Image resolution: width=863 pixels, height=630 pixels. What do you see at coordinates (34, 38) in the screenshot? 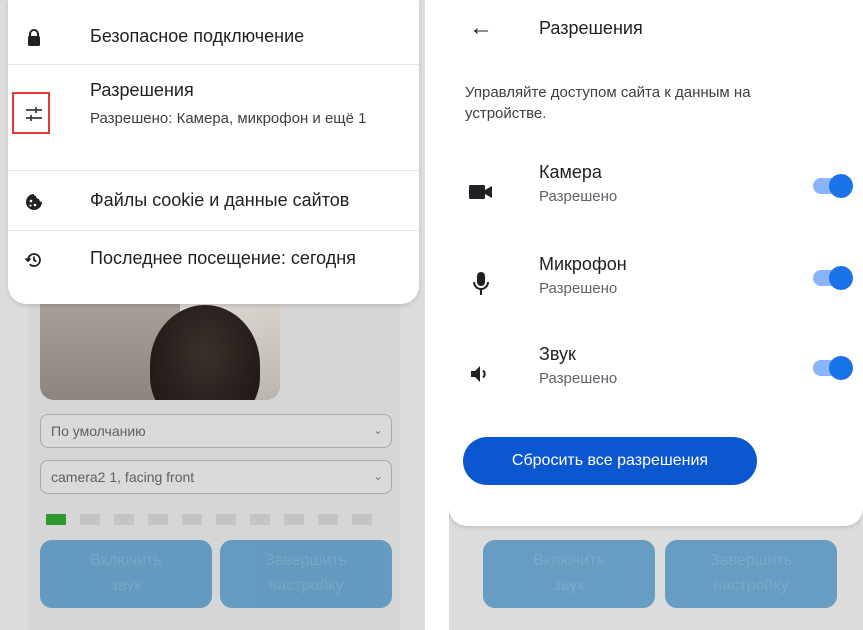
I see `lock-icon` at bounding box center [34, 38].